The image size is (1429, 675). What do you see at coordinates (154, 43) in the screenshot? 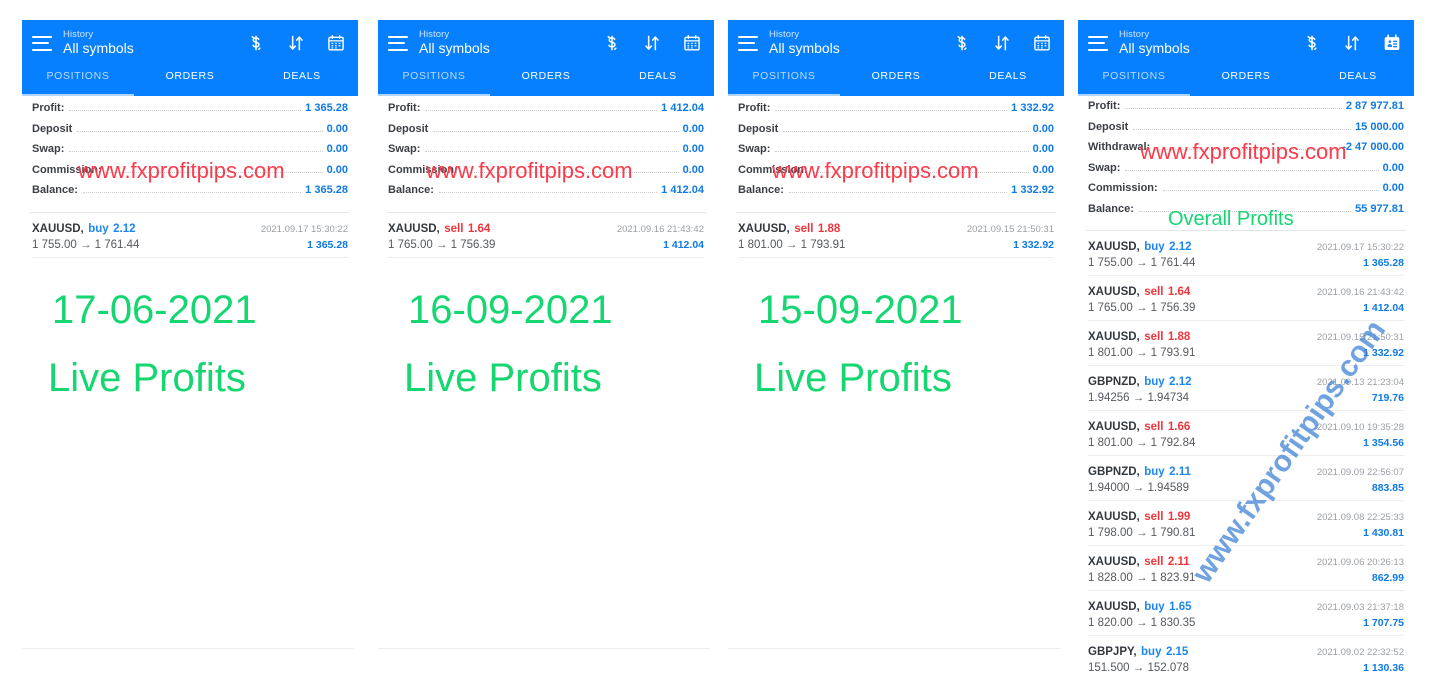
I see `header-titles: History All symbols` at bounding box center [154, 43].